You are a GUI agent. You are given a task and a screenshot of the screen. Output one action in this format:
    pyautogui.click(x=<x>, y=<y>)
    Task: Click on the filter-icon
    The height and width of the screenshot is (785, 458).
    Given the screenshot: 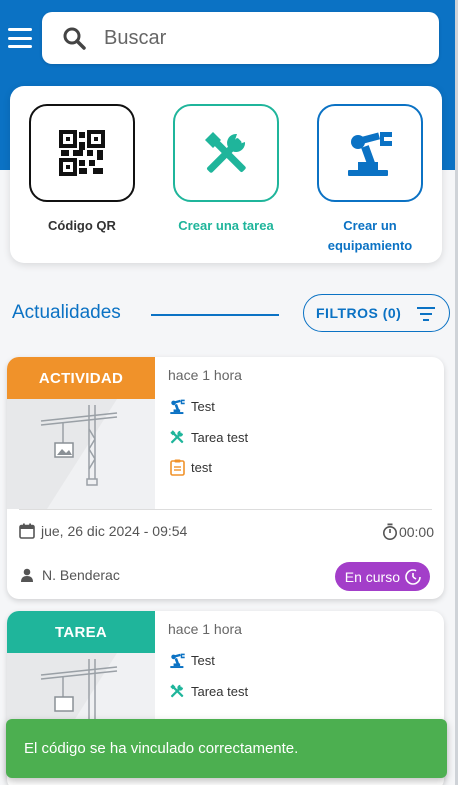 What is the action you would take?
    pyautogui.click(x=426, y=314)
    